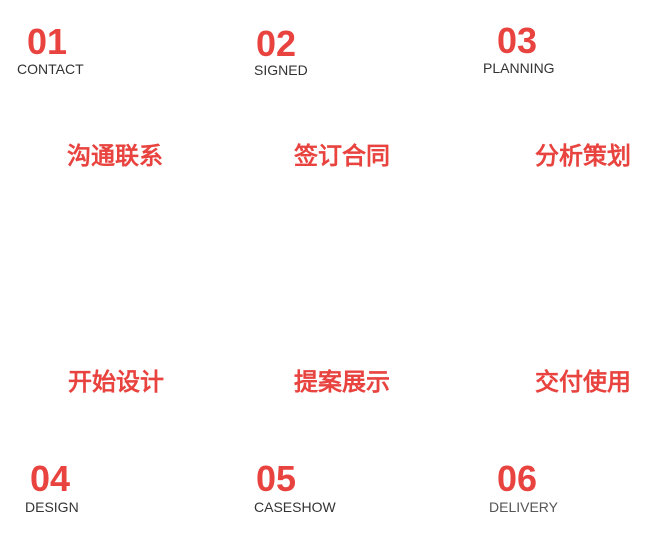  I want to click on step-2-label-en: SIGNED, so click(281, 70).